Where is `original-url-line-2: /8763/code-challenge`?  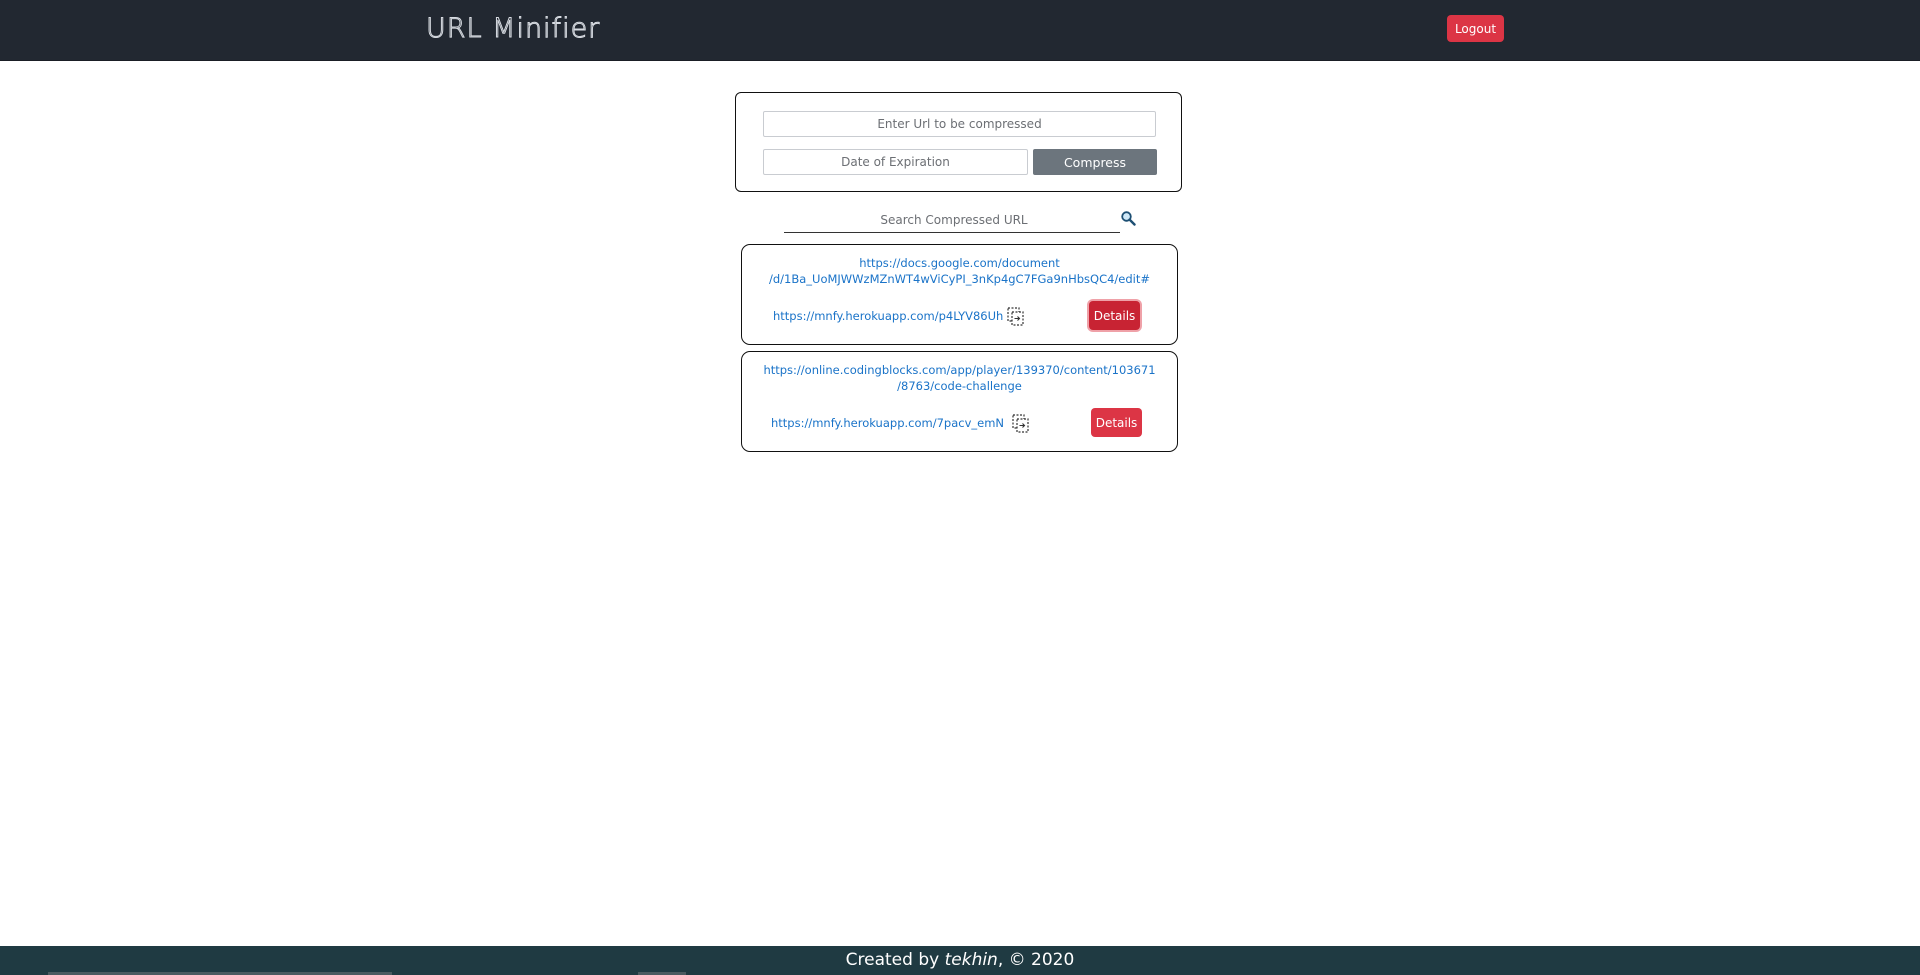 original-url-line-2: /8763/code-challenge is located at coordinates (959, 386).